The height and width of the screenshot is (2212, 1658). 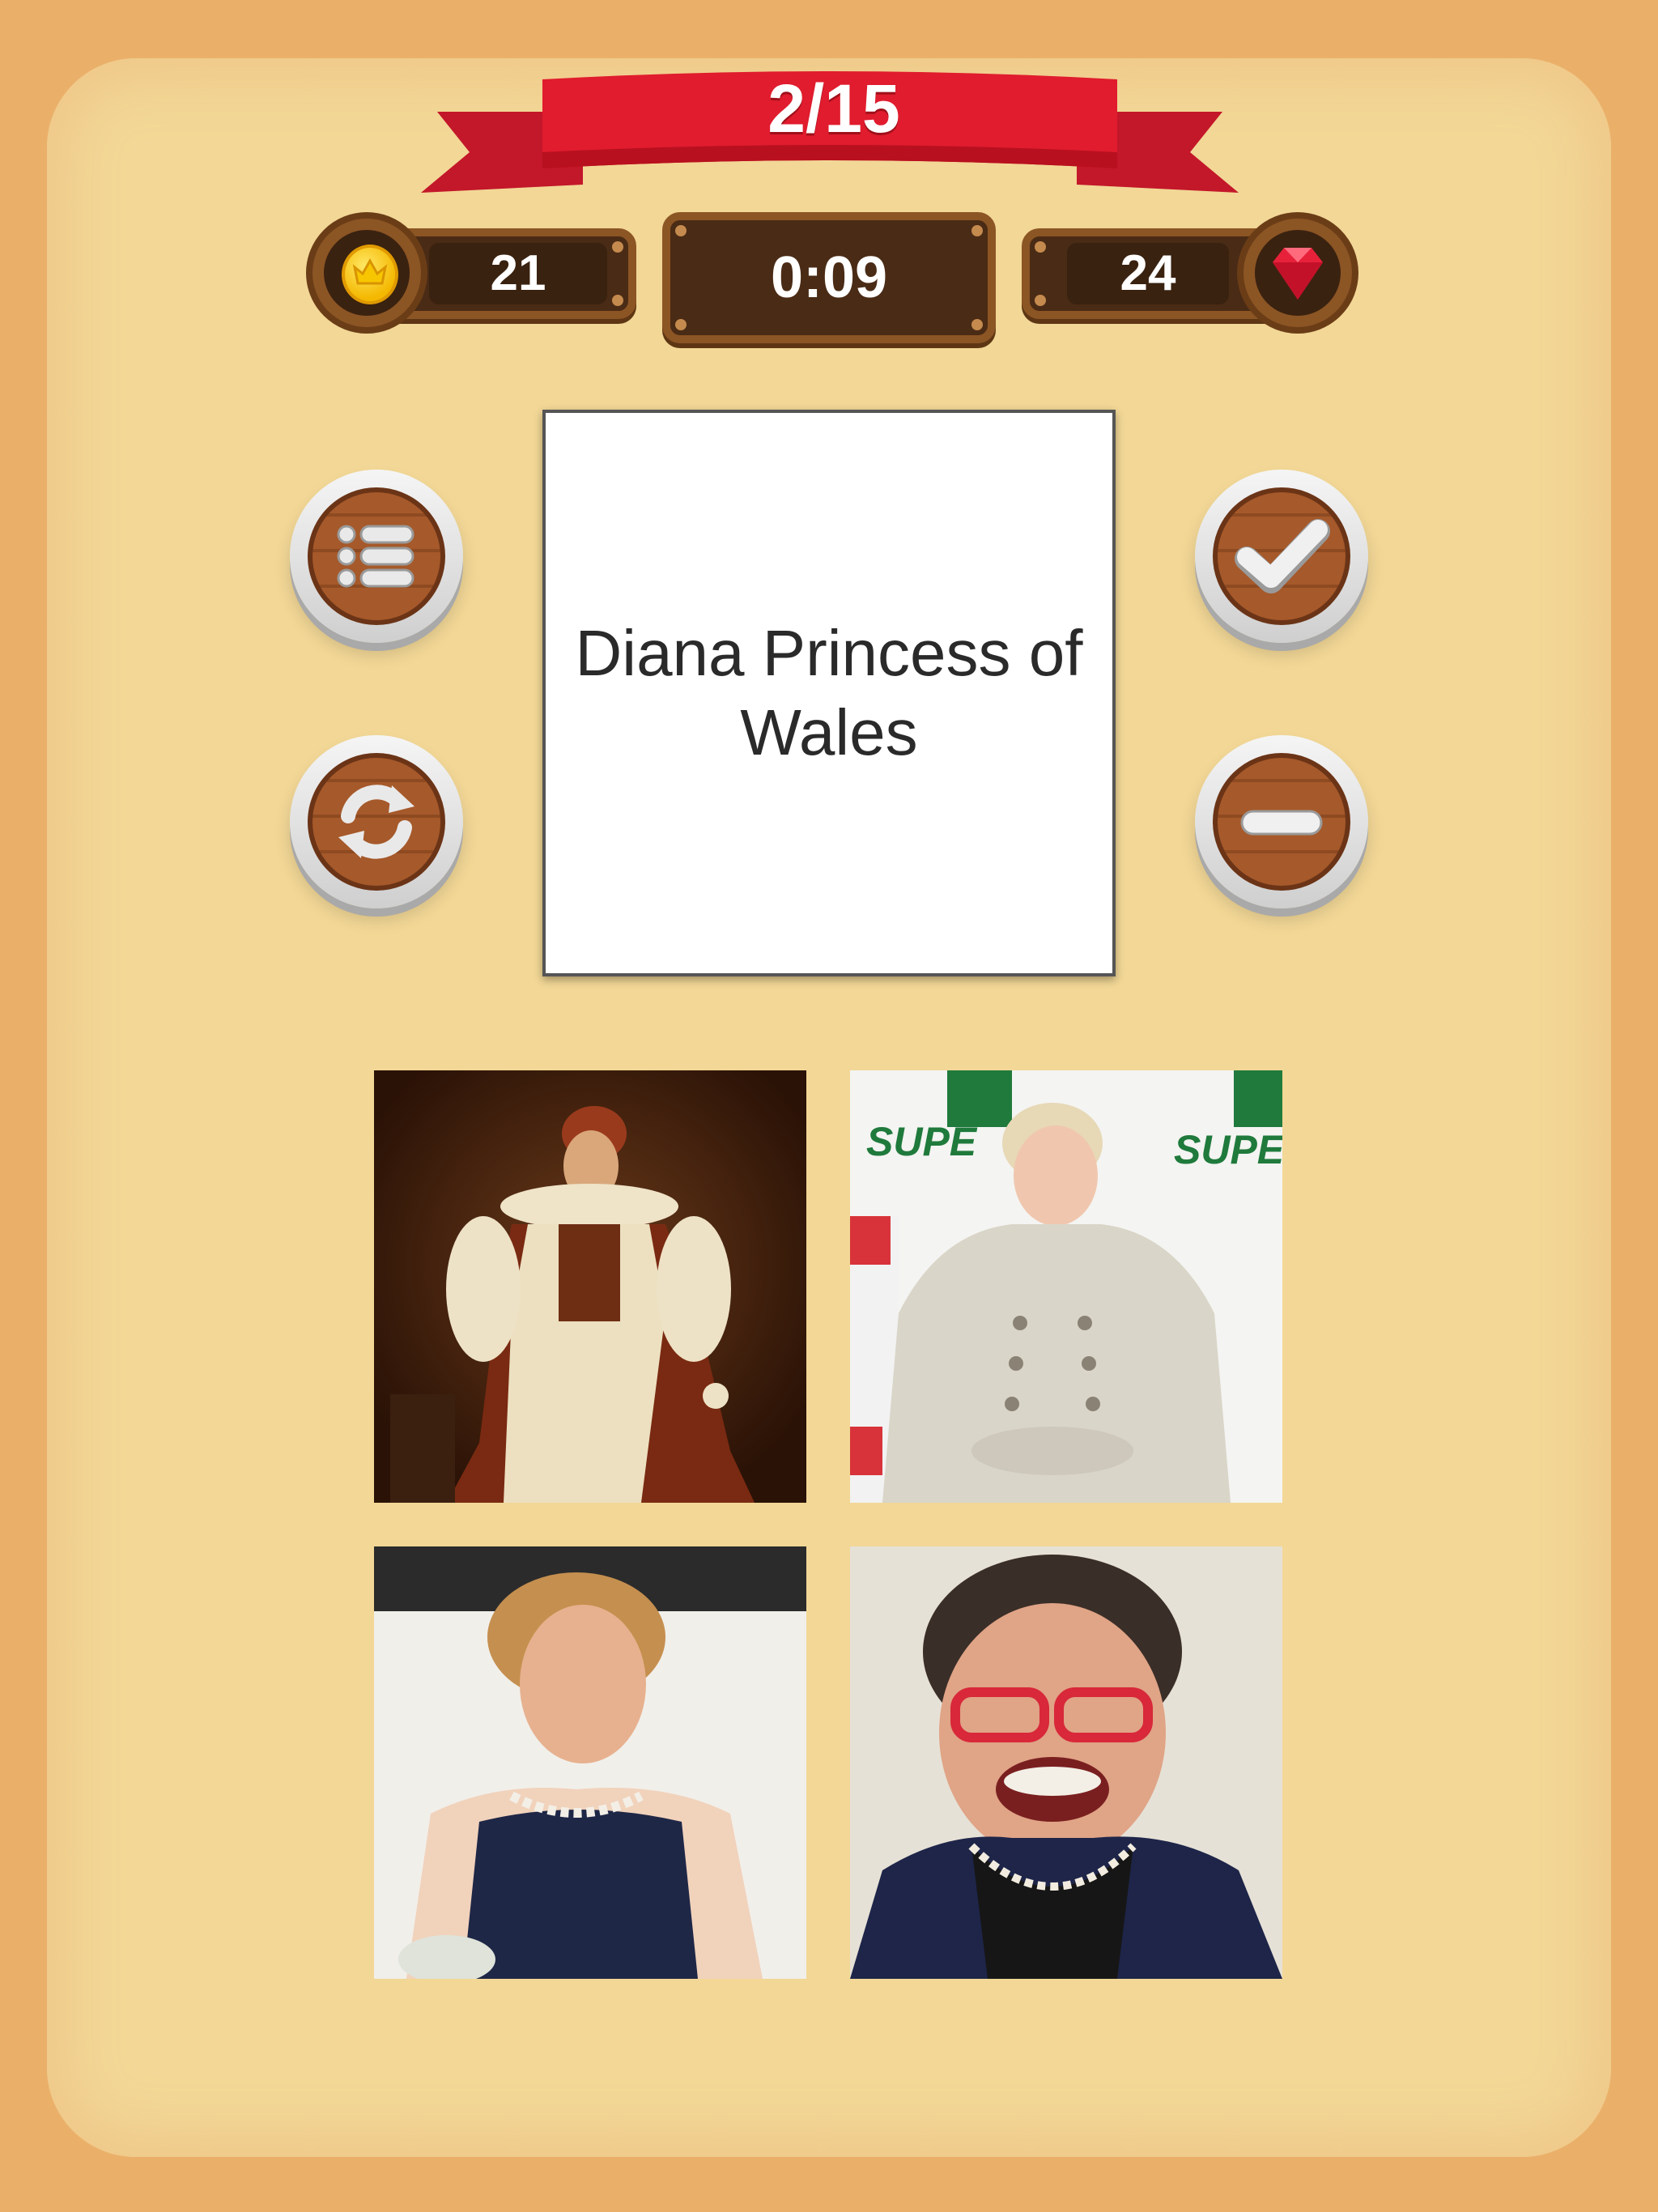 I want to click on timer-panel: 0:09, so click(x=829, y=278).